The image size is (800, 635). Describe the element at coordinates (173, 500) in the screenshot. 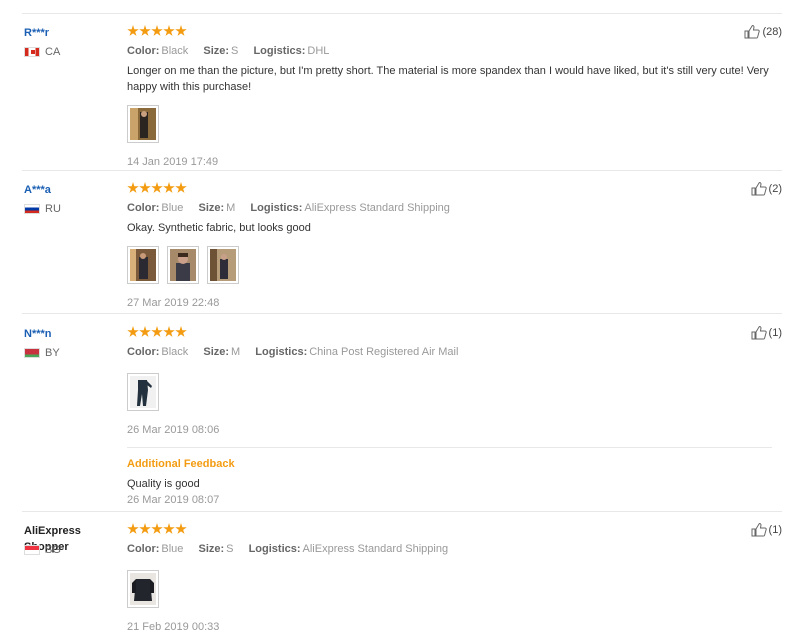

I see `additional-feedback-date: 26 Mar 2019 08:07` at that location.